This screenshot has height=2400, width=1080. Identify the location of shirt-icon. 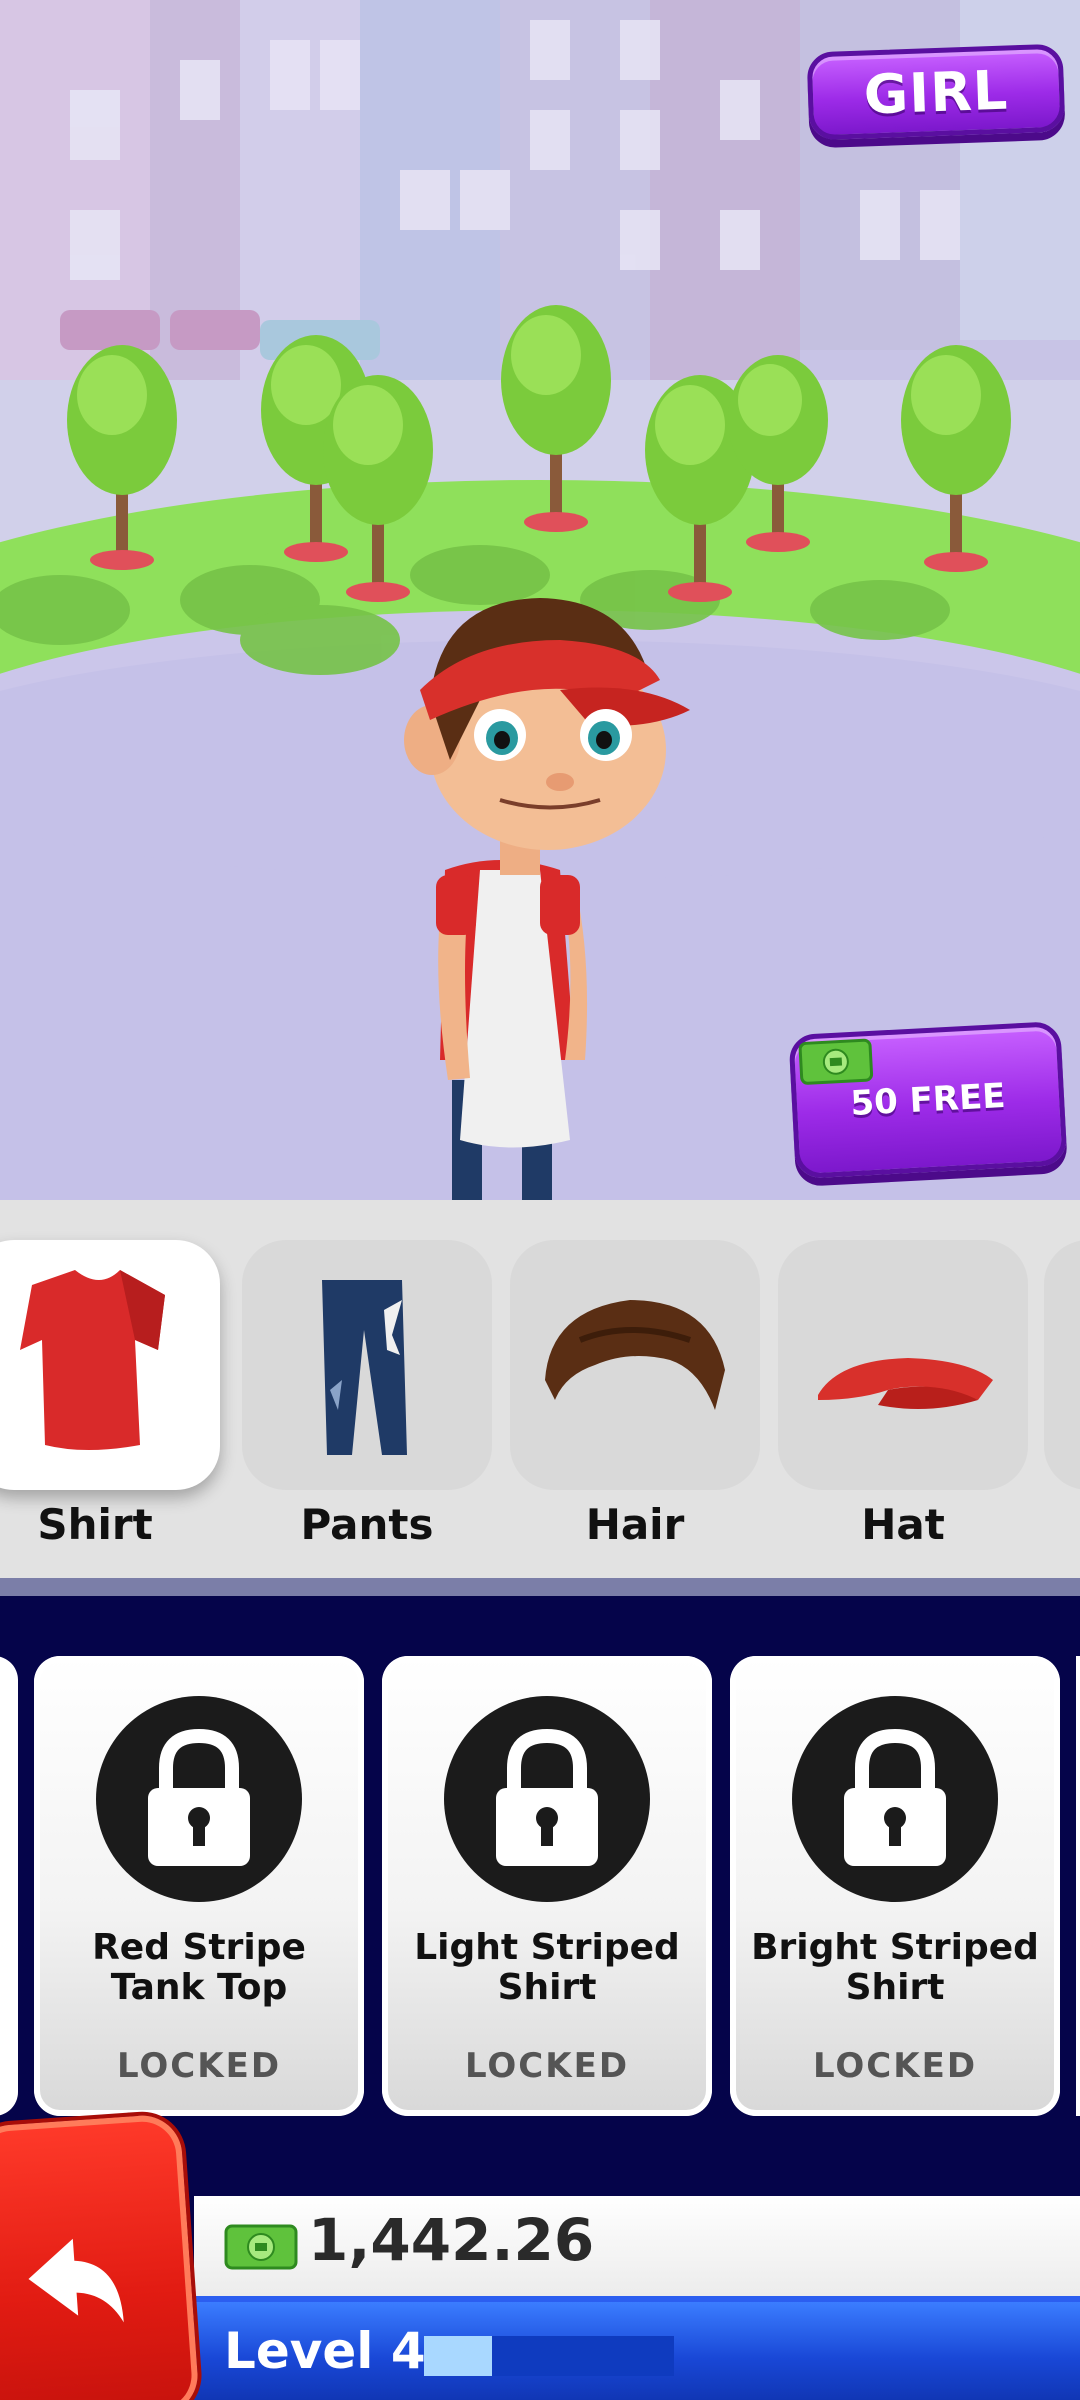
(92, 1360).